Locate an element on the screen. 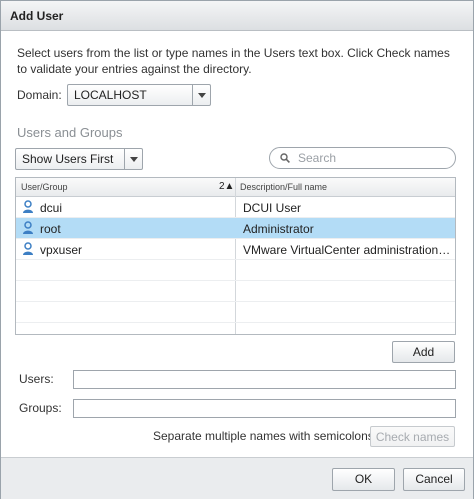  filter-select-value: Show Users First is located at coordinates (68, 159).